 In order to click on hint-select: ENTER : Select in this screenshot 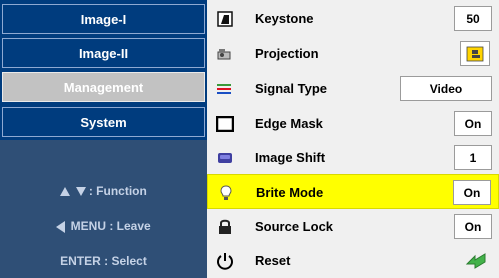, I will do `click(103, 261)`.